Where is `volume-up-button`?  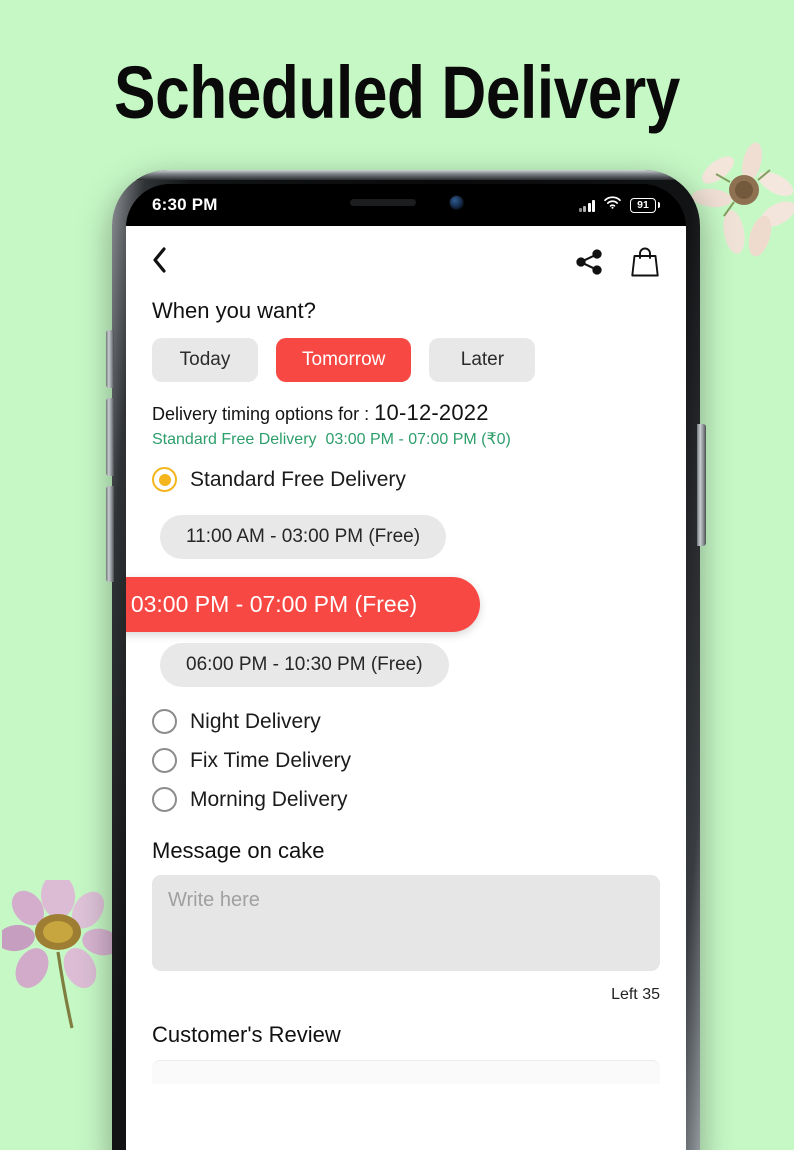
volume-up-button is located at coordinates (110, 359).